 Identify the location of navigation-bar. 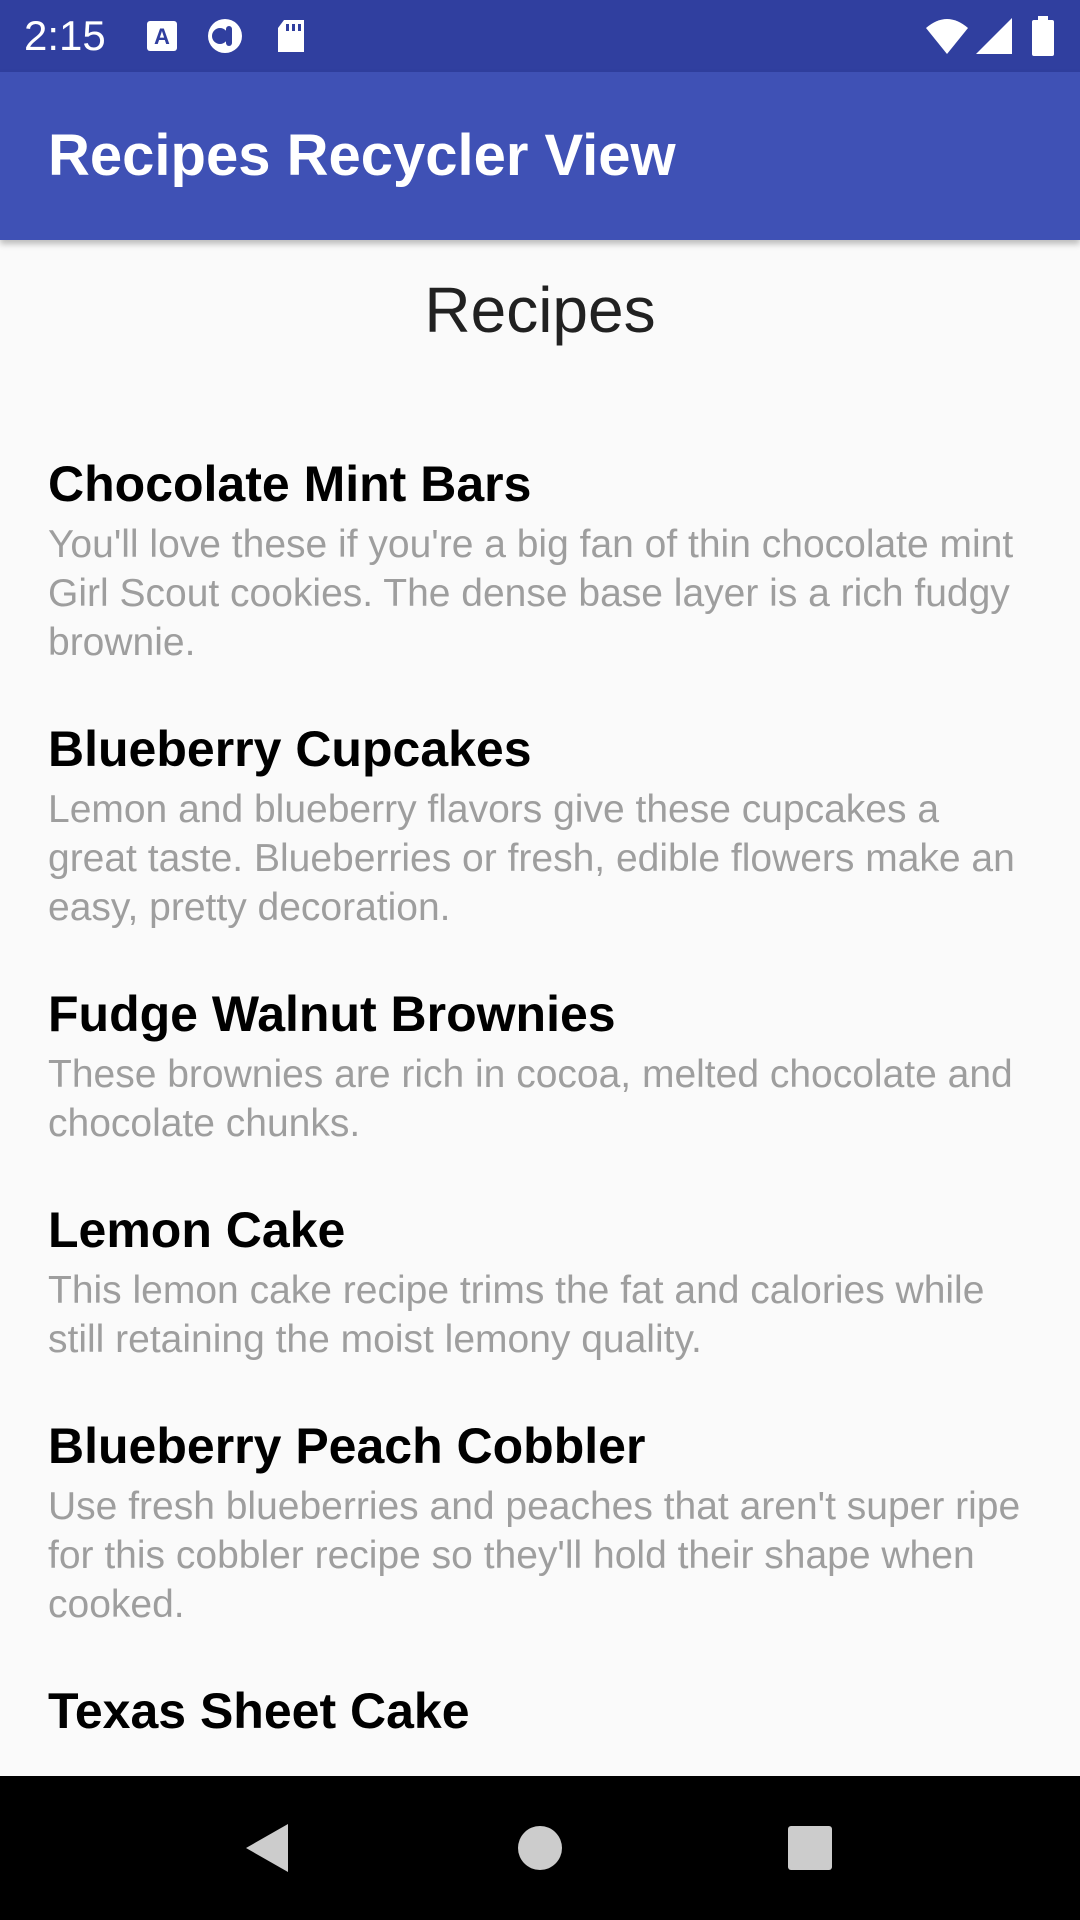
(540, 1848).